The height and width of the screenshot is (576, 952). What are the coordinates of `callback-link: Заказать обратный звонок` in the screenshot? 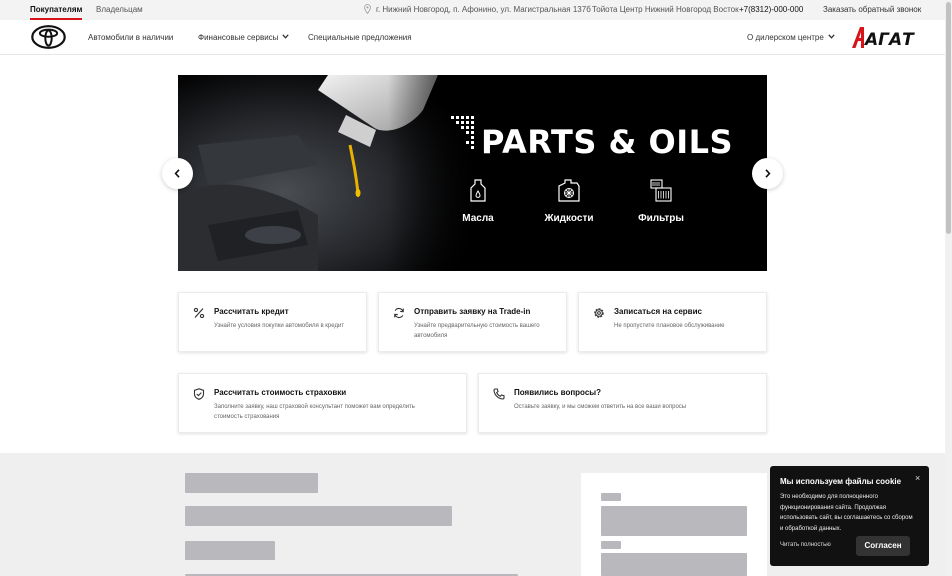 It's located at (872, 10).